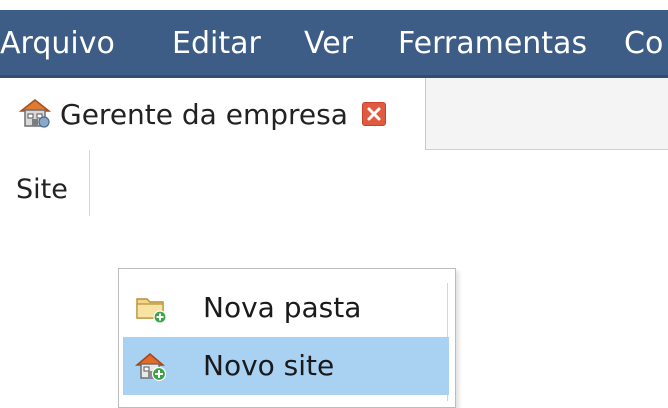 The width and height of the screenshot is (668, 408). Describe the element at coordinates (643, 42) in the screenshot. I see `menu-co: Co` at that location.